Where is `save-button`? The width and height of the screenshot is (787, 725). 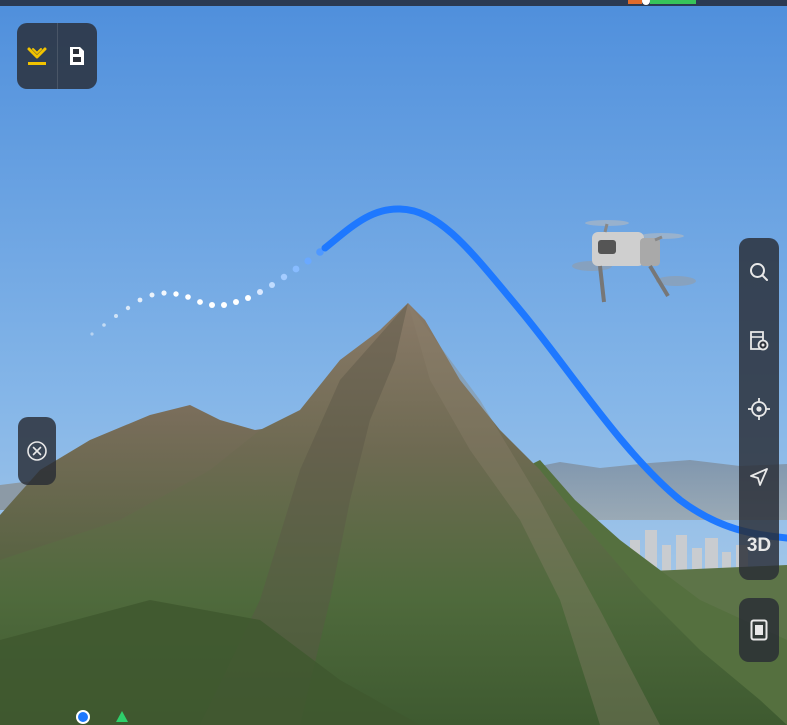
save-button is located at coordinates (77, 56).